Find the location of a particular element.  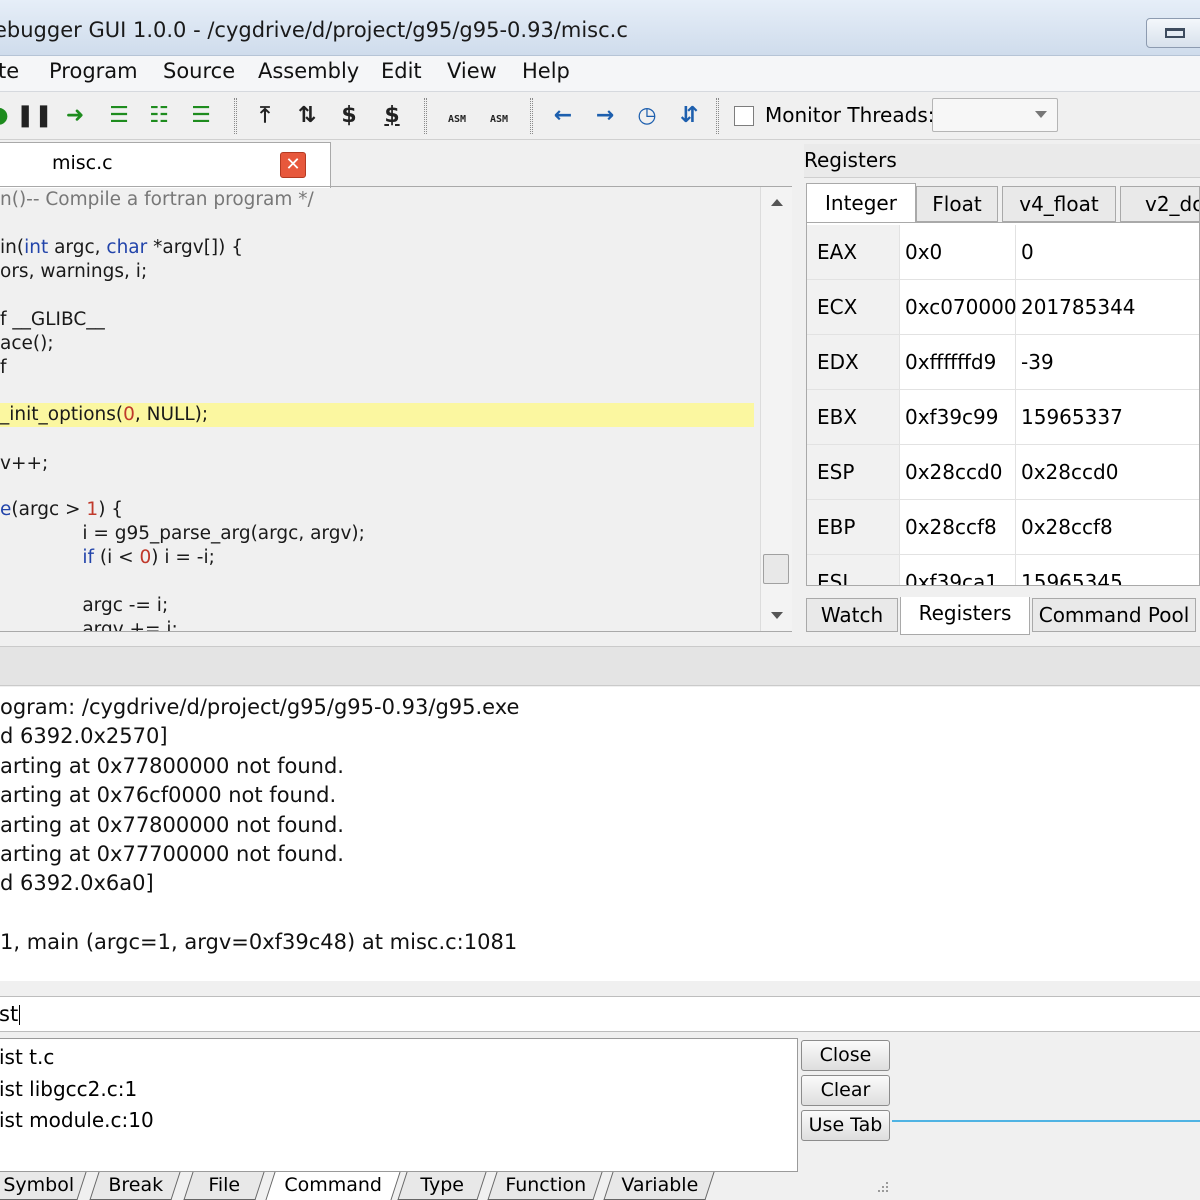

step-into-list-icon: ☷ is located at coordinates (159, 116).